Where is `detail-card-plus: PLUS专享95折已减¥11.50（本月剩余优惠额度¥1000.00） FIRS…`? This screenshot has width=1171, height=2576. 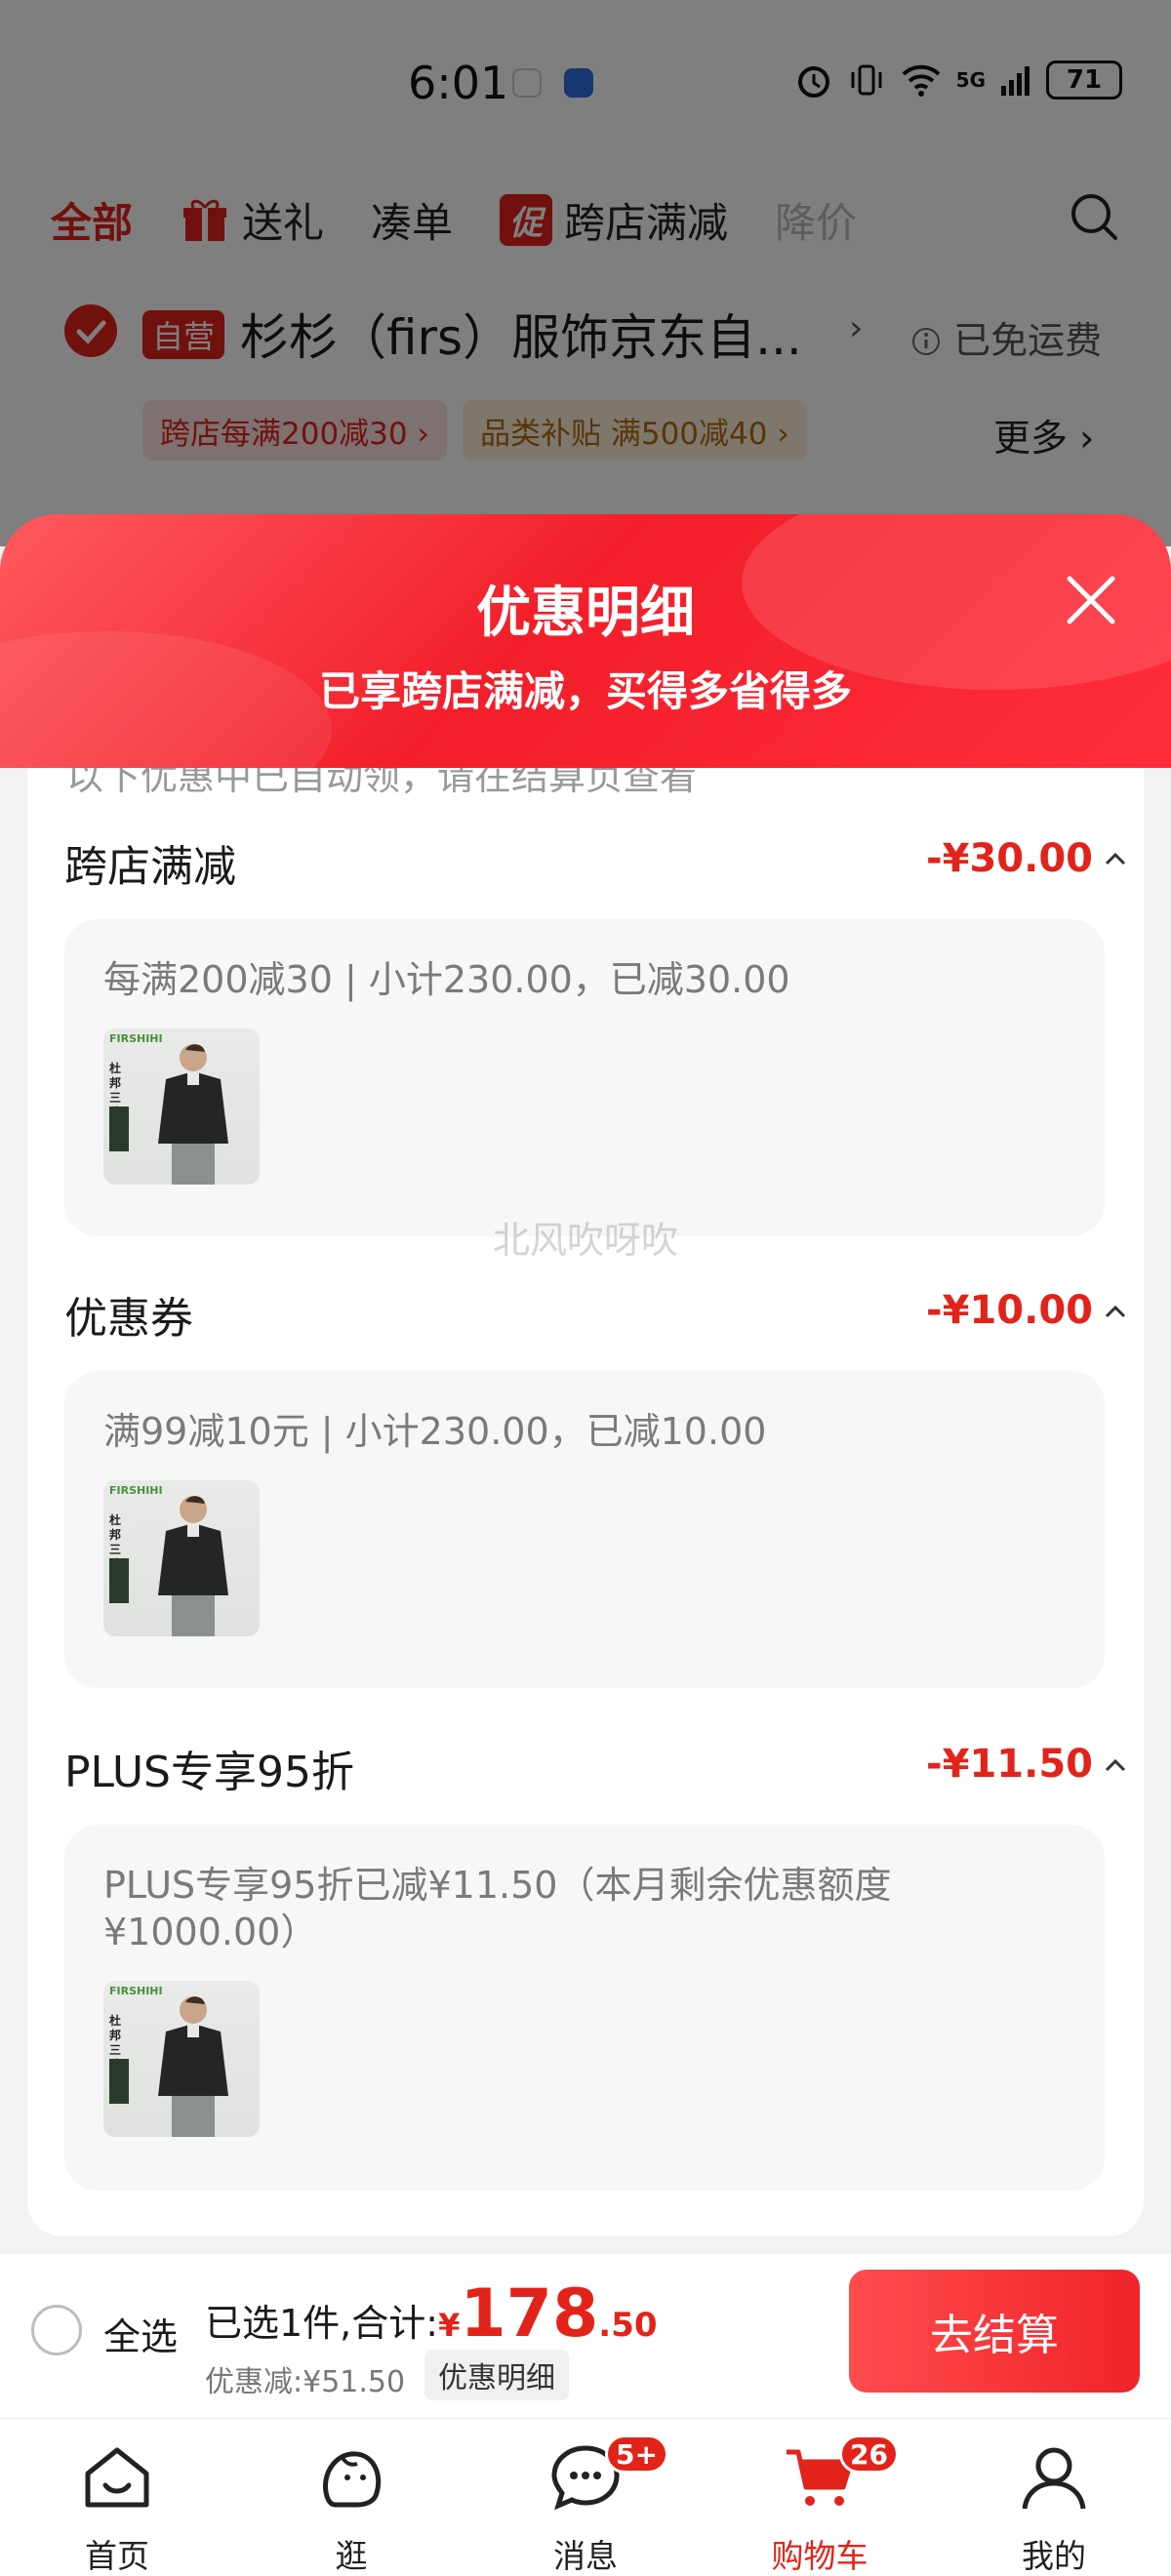 detail-card-plus: PLUS专享95折已减¥11.50（本月剩余优惠额度¥1000.00） FIRS… is located at coordinates (584, 2008).